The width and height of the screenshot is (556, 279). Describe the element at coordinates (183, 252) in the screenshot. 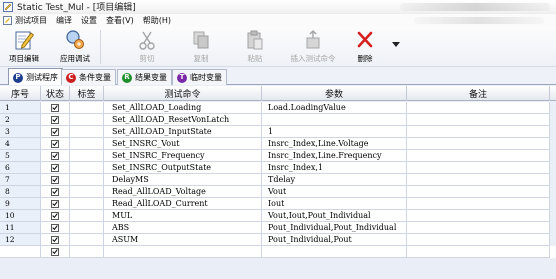

I see `command-cell` at that location.